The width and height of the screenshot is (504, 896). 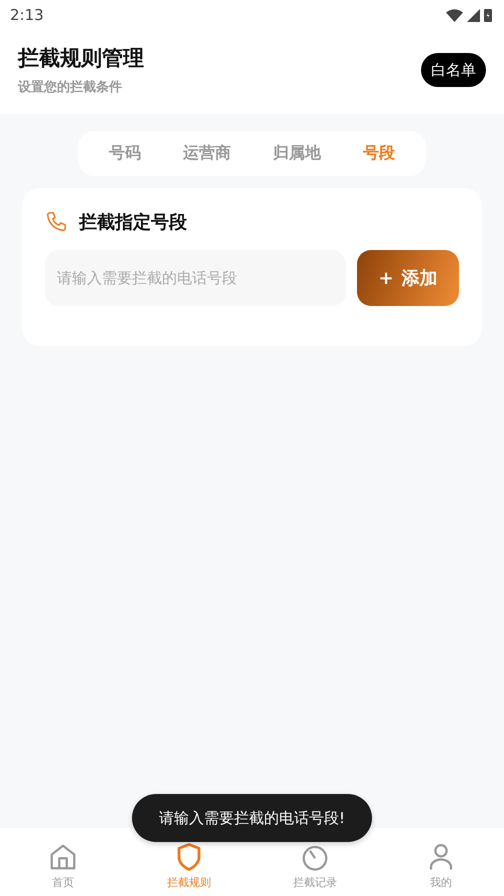 What do you see at coordinates (252, 818) in the screenshot?
I see `toast-message: 请输入需要拦截的电话号段!` at bounding box center [252, 818].